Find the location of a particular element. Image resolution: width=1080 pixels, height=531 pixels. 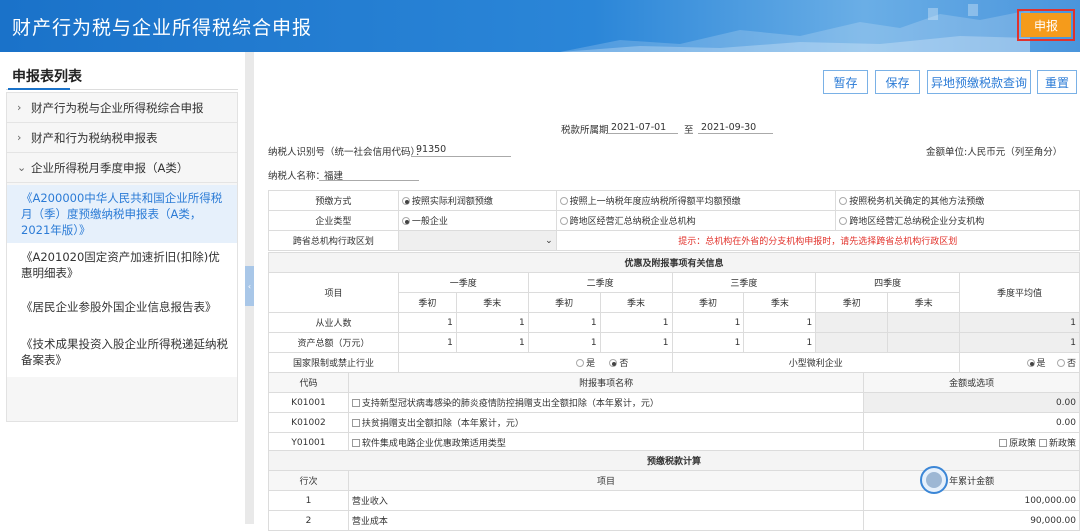

option-label: 扶贫捐赠支出全额扣除（本年累计，元） is located at coordinates (442, 424).